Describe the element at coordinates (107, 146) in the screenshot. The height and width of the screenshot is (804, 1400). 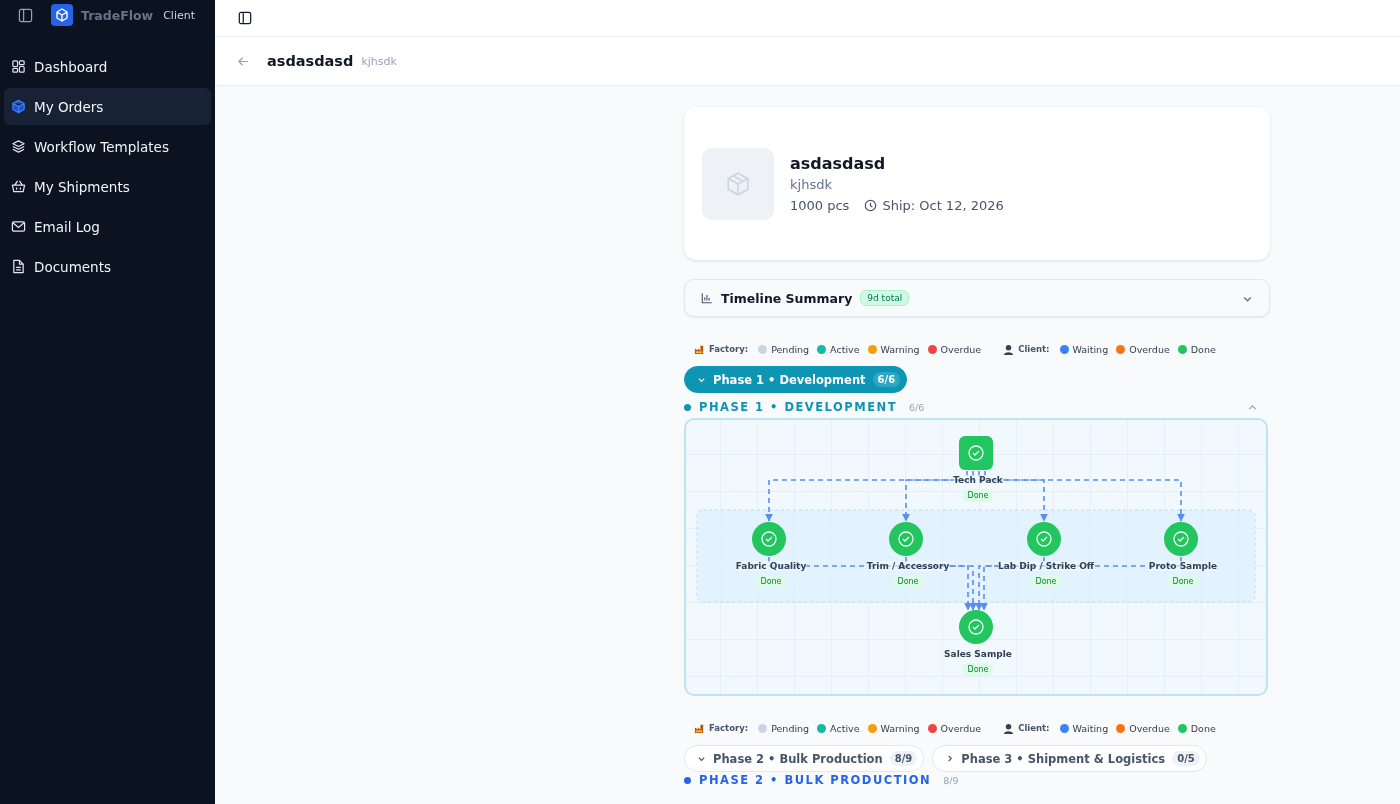
I see `sidebar-item: Workflow Templates` at that location.